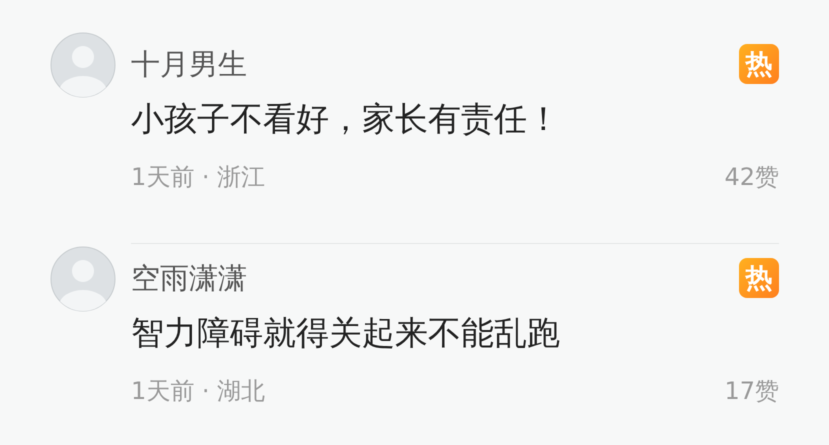 The height and width of the screenshot is (445, 829). Describe the element at coordinates (189, 278) in the screenshot. I see `username: 空雨潇潇` at that location.